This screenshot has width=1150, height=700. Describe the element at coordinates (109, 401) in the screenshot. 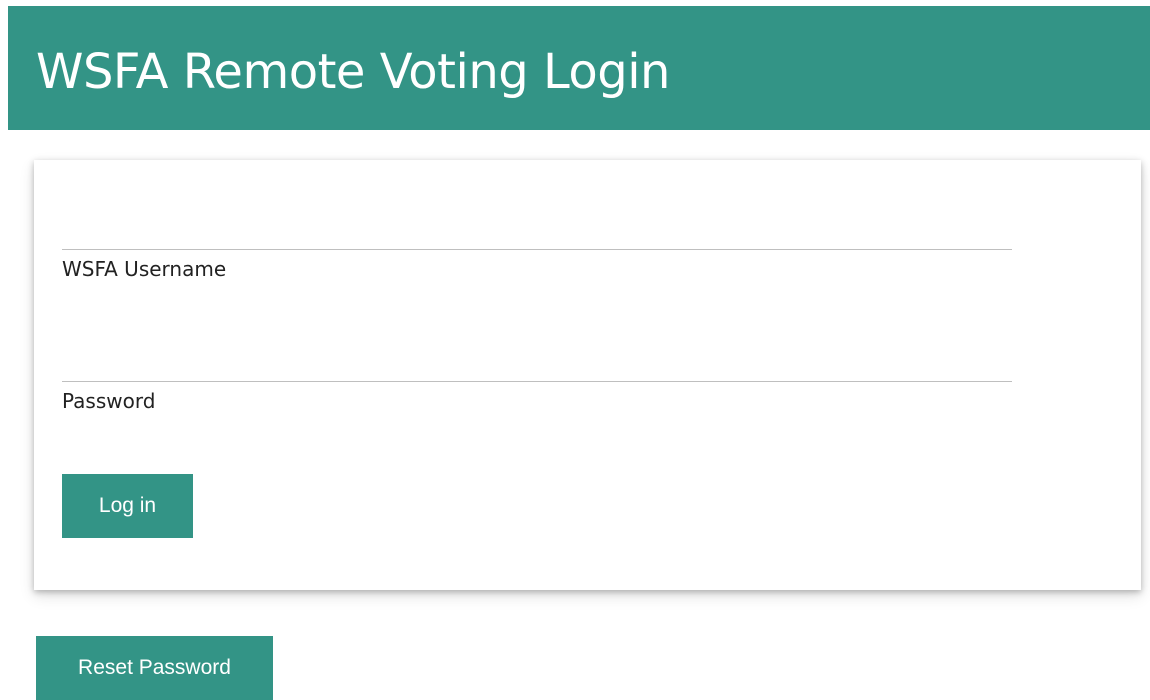

I see `password-label: Password` at that location.